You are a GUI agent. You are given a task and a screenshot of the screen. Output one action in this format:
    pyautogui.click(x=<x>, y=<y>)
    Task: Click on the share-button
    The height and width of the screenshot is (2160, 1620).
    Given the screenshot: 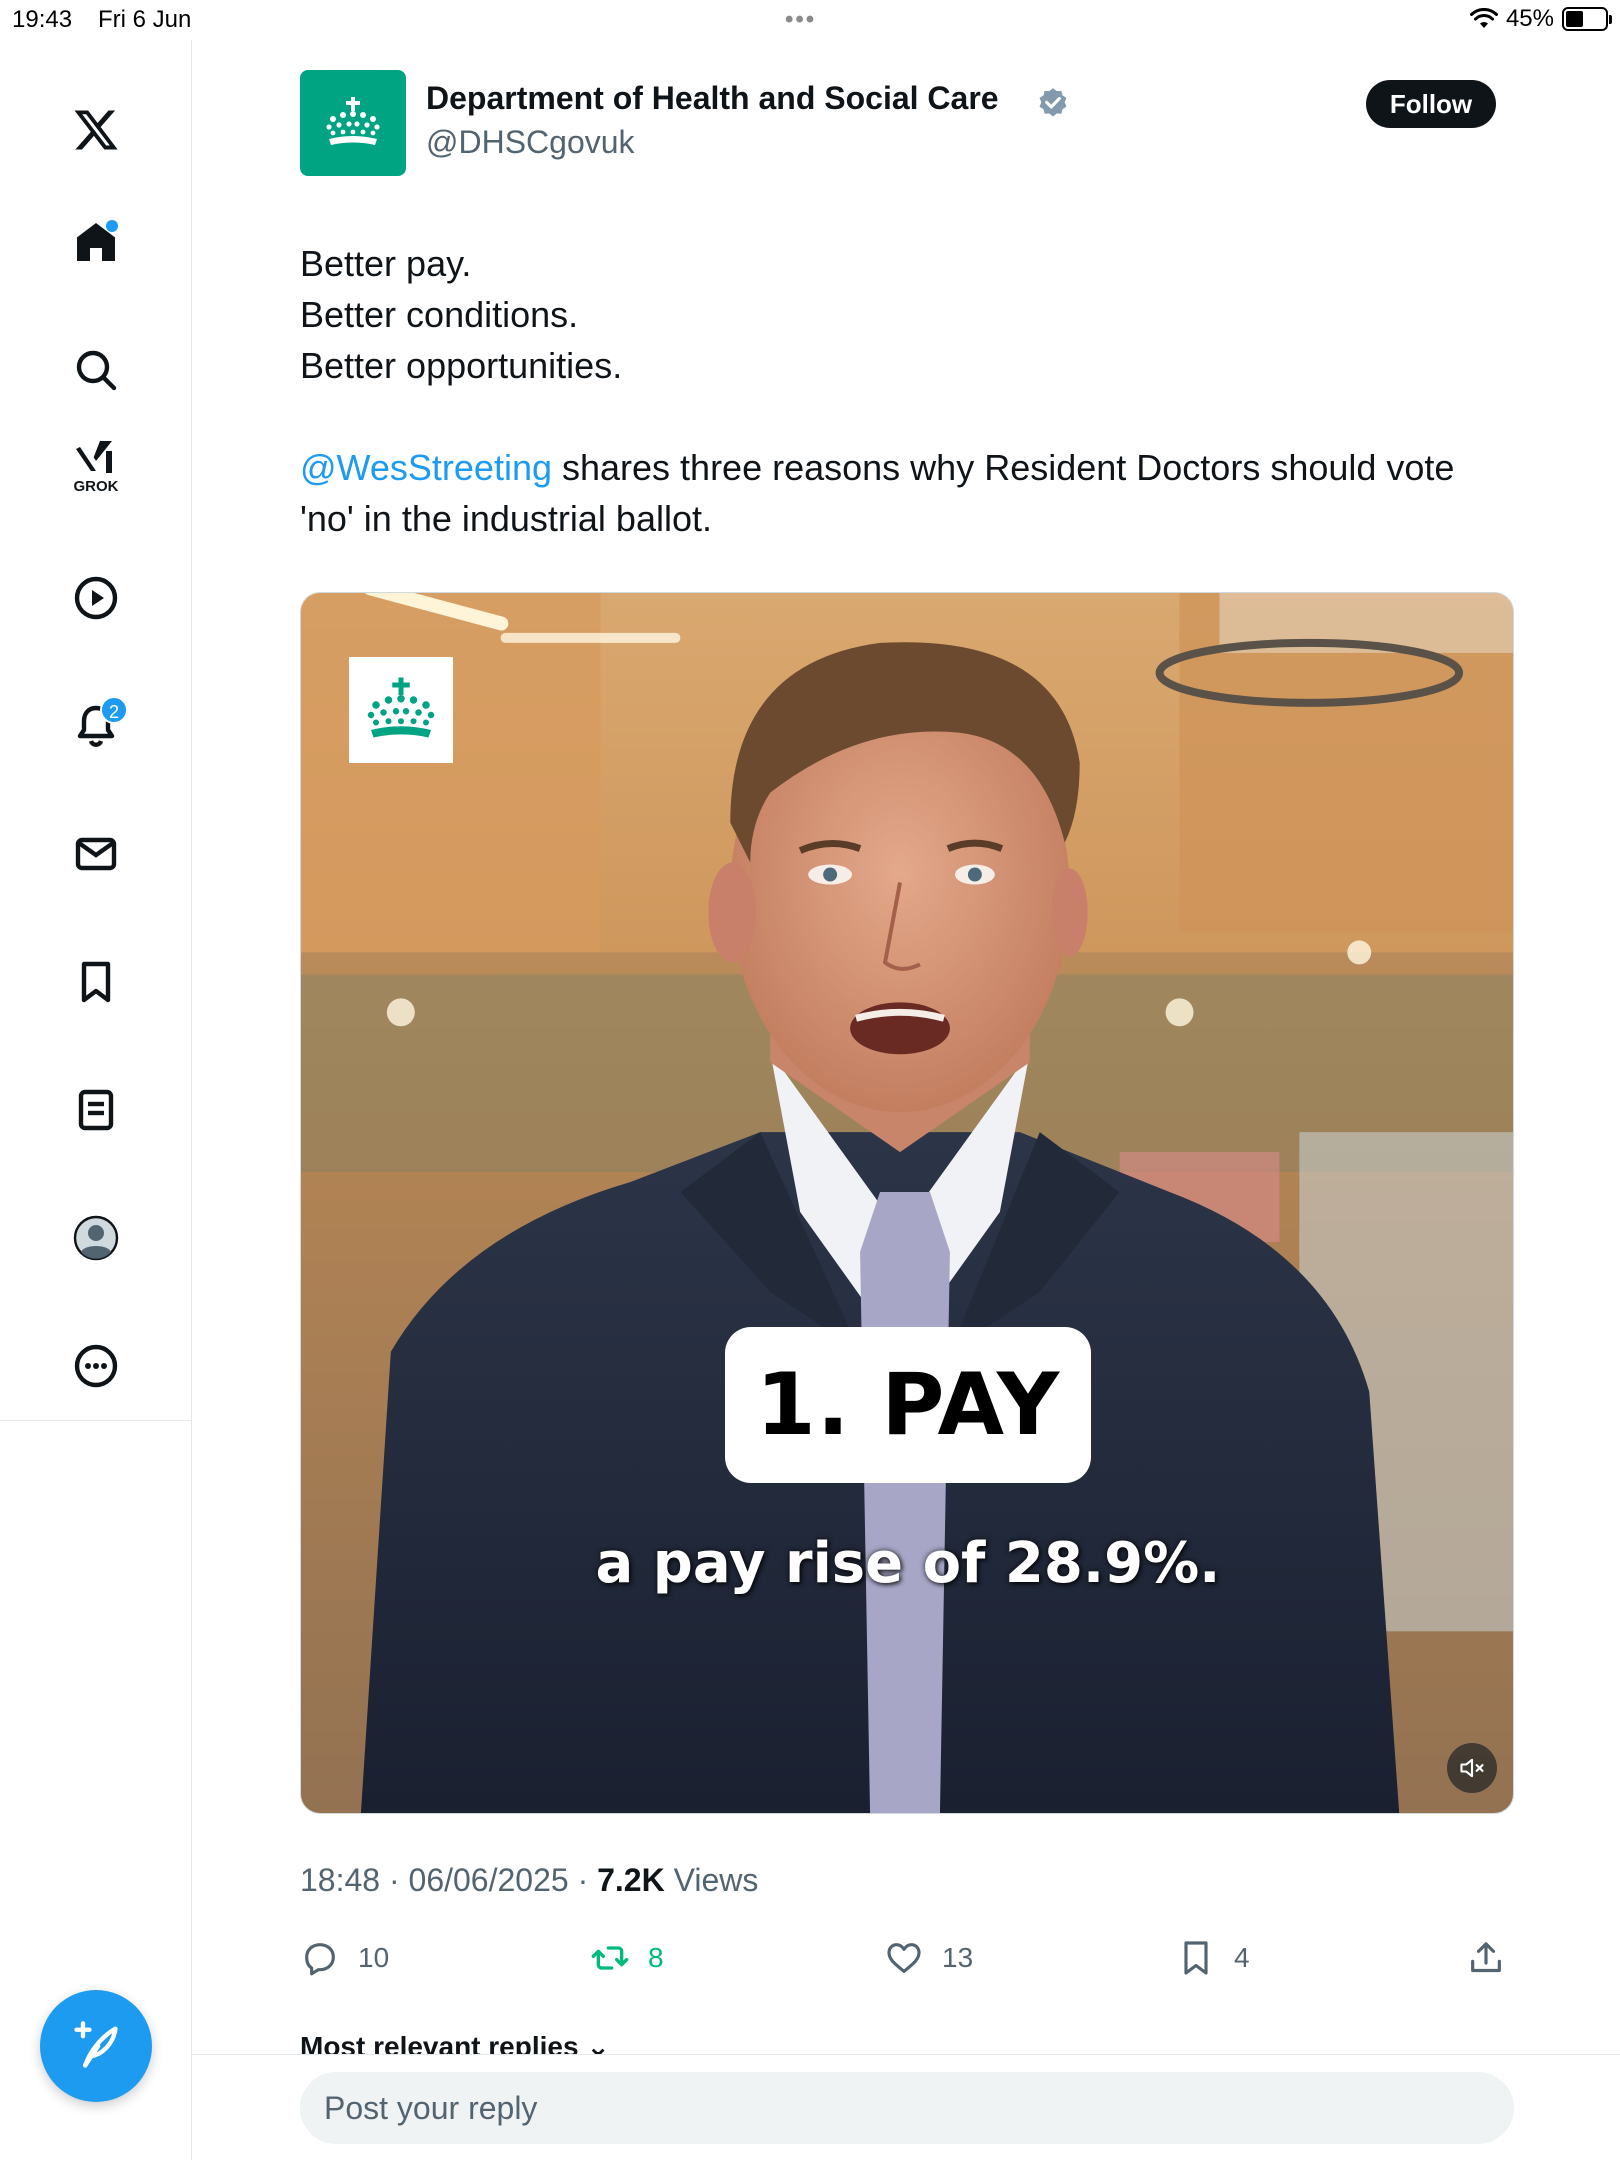 What is the action you would take?
    pyautogui.click(x=1486, y=1958)
    